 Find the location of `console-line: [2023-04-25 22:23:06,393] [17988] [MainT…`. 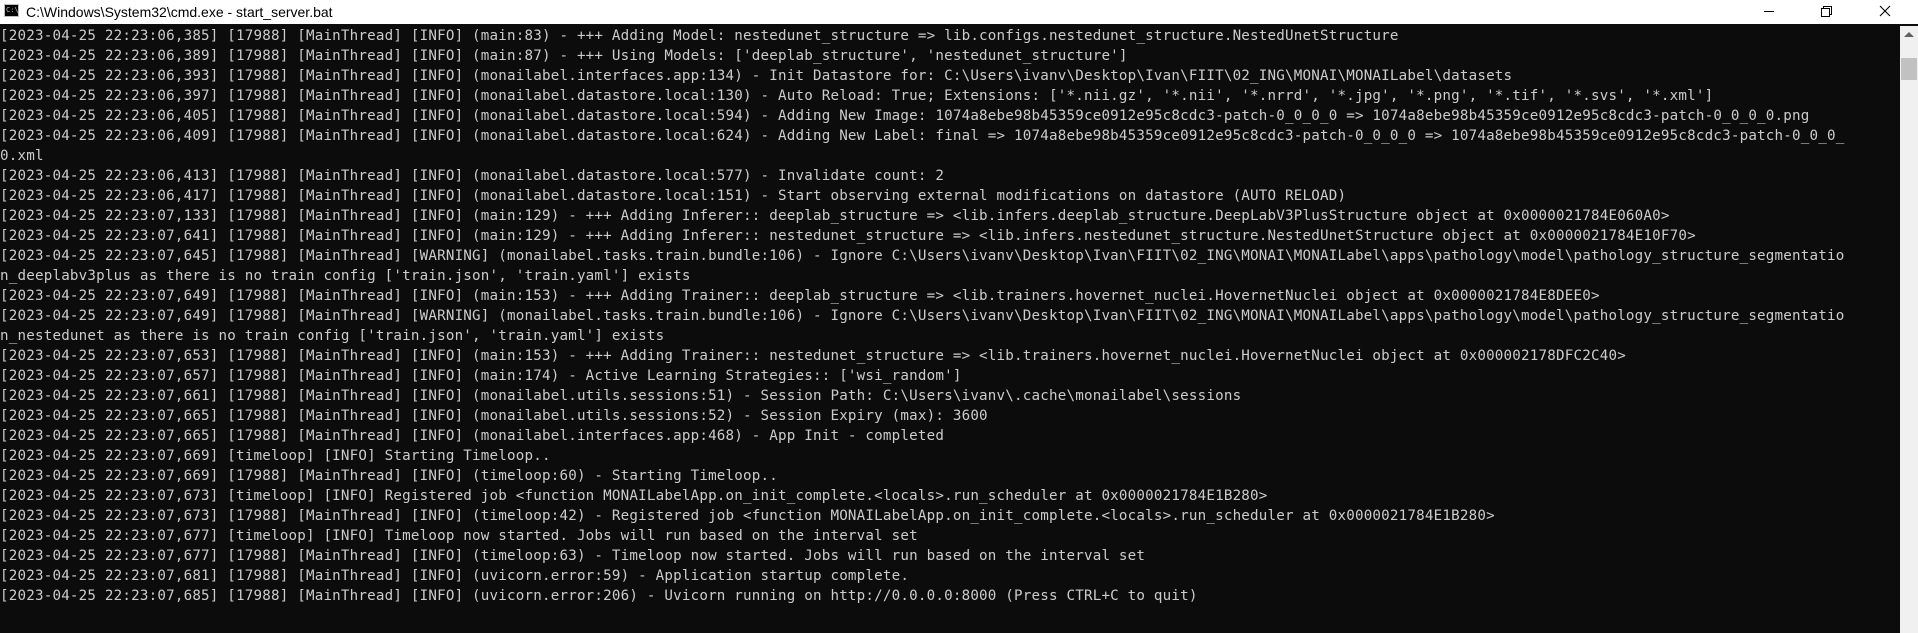

console-line: [2023-04-25 22:23:06,393] [17988] [MainT… is located at coordinates (756, 76).